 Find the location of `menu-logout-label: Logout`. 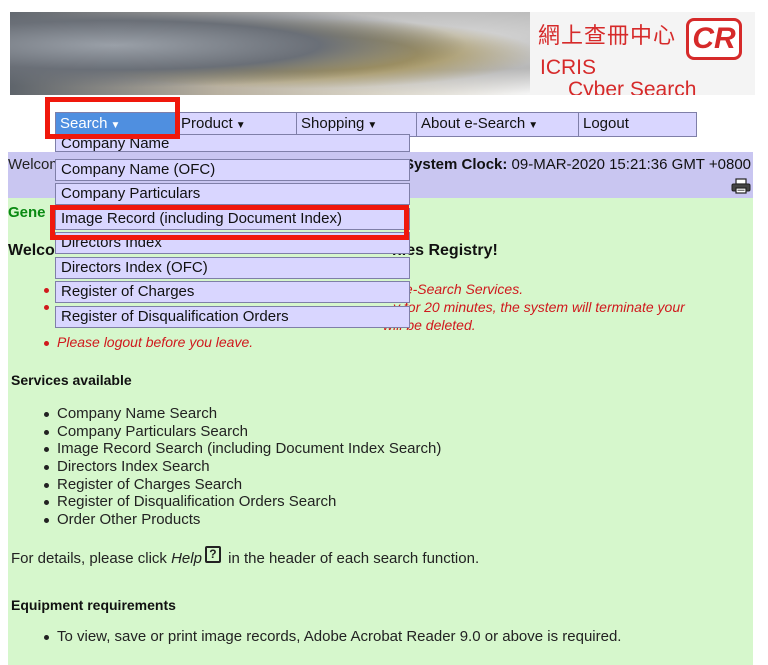

menu-logout-label: Logout is located at coordinates (606, 123).